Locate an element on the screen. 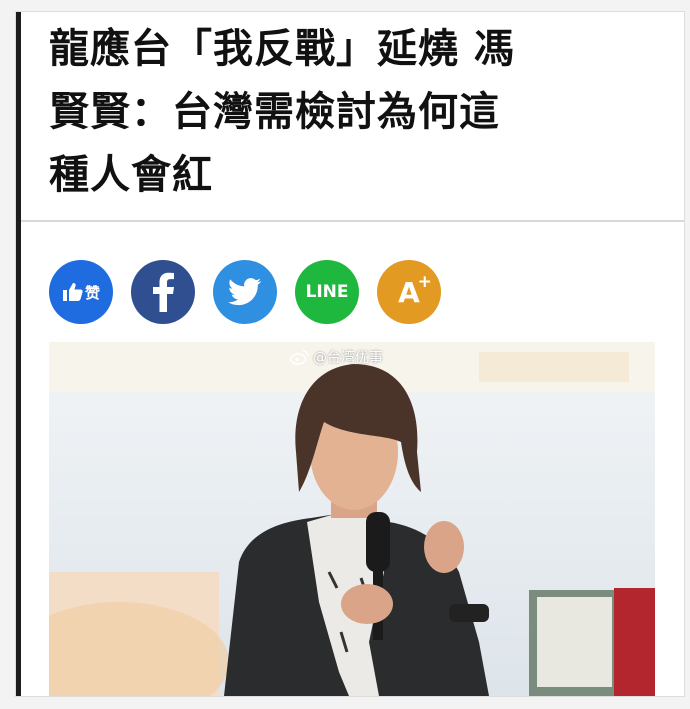 The width and height of the screenshot is (690, 709). thumbs-up-icon is located at coordinates (72, 292).